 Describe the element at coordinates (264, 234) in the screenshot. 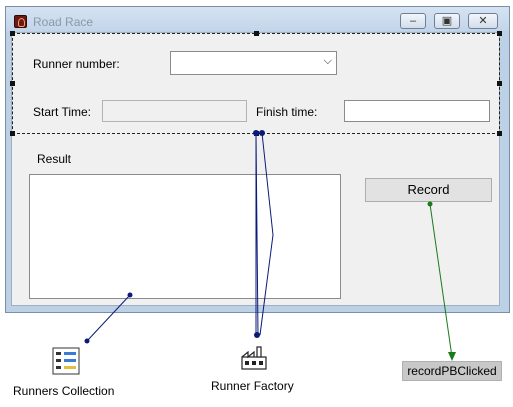

I see `factory-connection-lines` at that location.